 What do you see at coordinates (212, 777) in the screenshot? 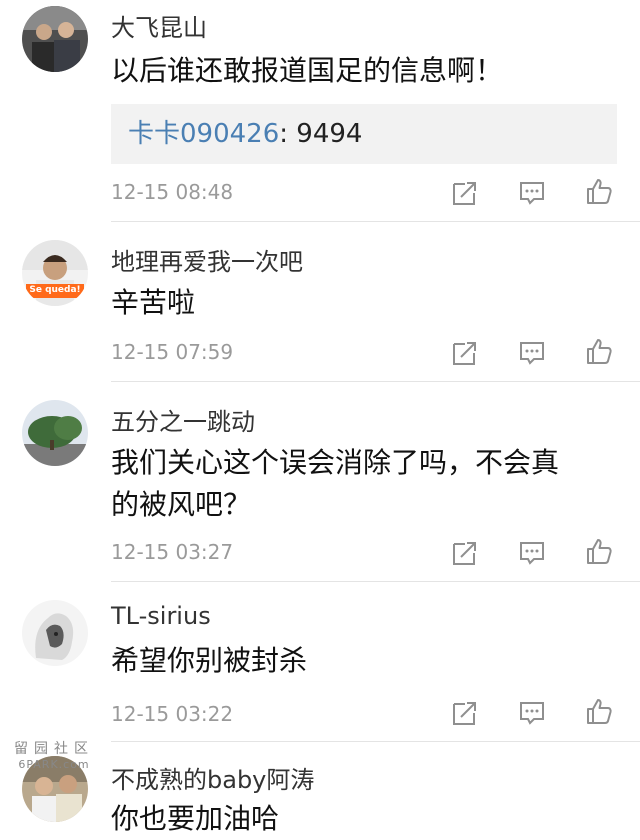
I see `username: 不成熟的baby阿涛` at bounding box center [212, 777].